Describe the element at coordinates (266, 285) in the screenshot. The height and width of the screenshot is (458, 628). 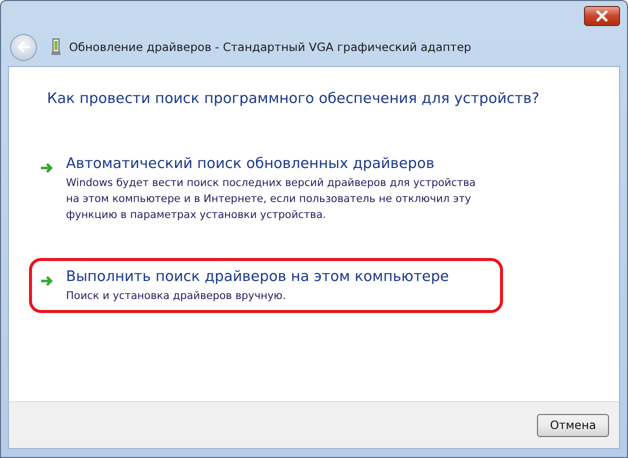
I see `highlighted-option: Выполнить поиск драйверов на этом компьютере Поиск и установка драйверов вручную.` at that location.